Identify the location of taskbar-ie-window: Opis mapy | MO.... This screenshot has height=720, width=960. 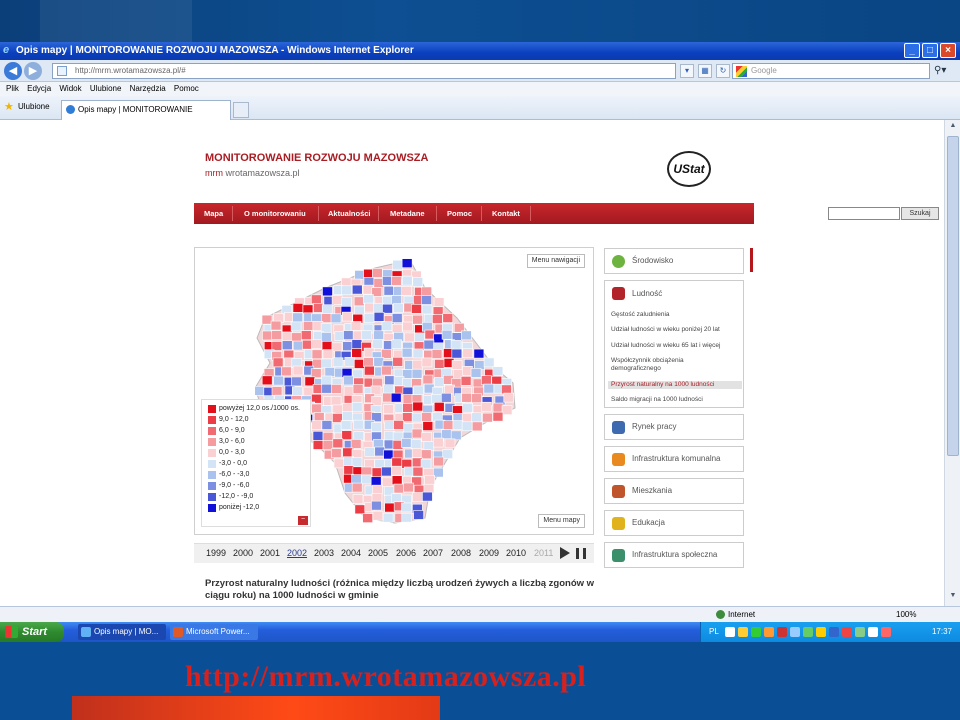
(122, 632).